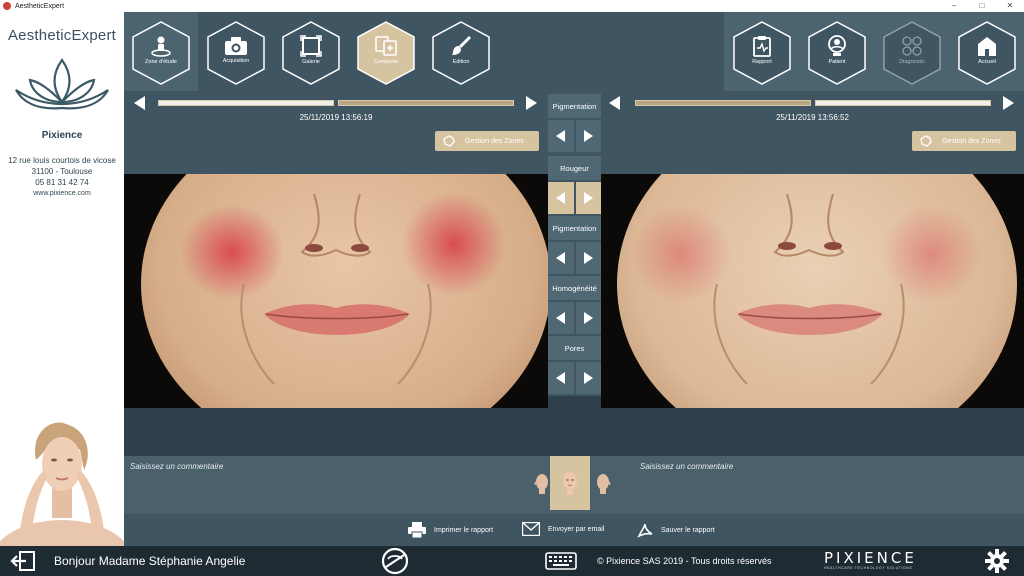 This screenshot has height=576, width=1024. I want to click on right-track-b, so click(903, 103).